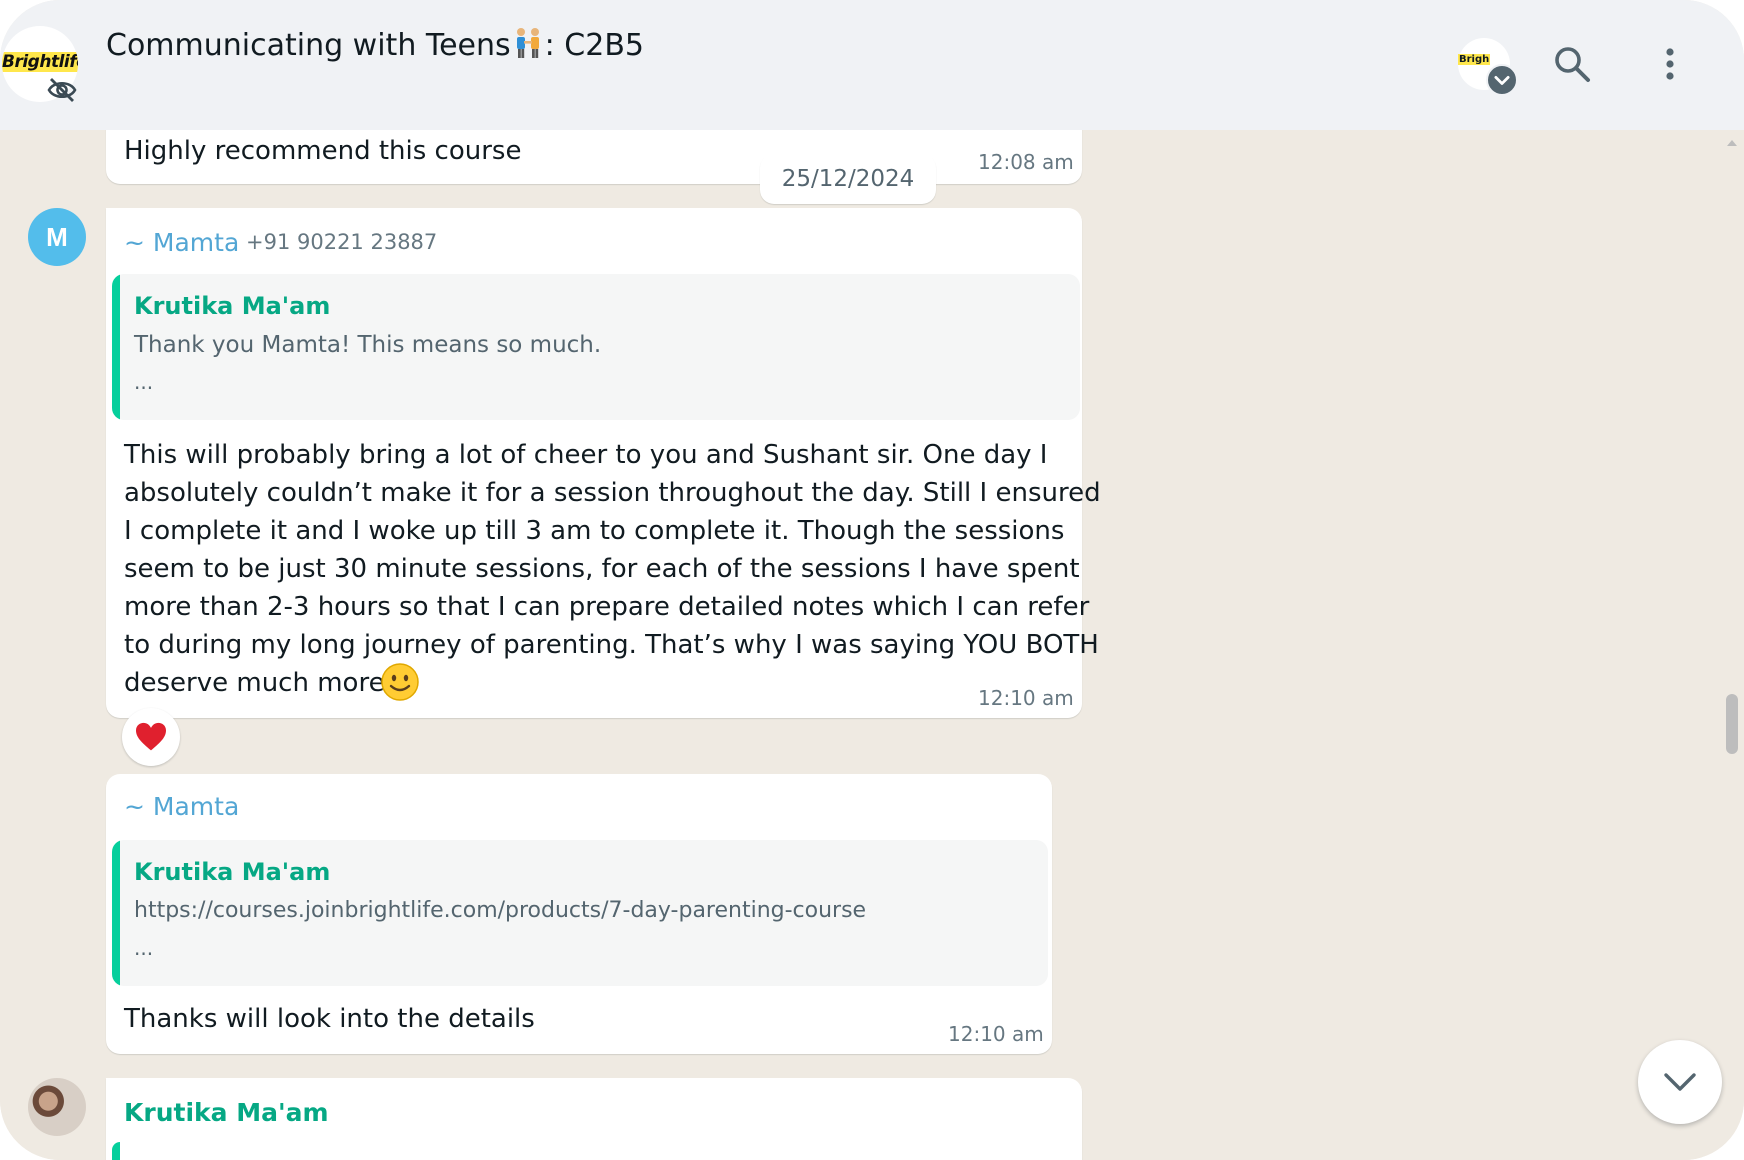  I want to click on sender-name: Krutika Ma'am, so click(226, 1112).